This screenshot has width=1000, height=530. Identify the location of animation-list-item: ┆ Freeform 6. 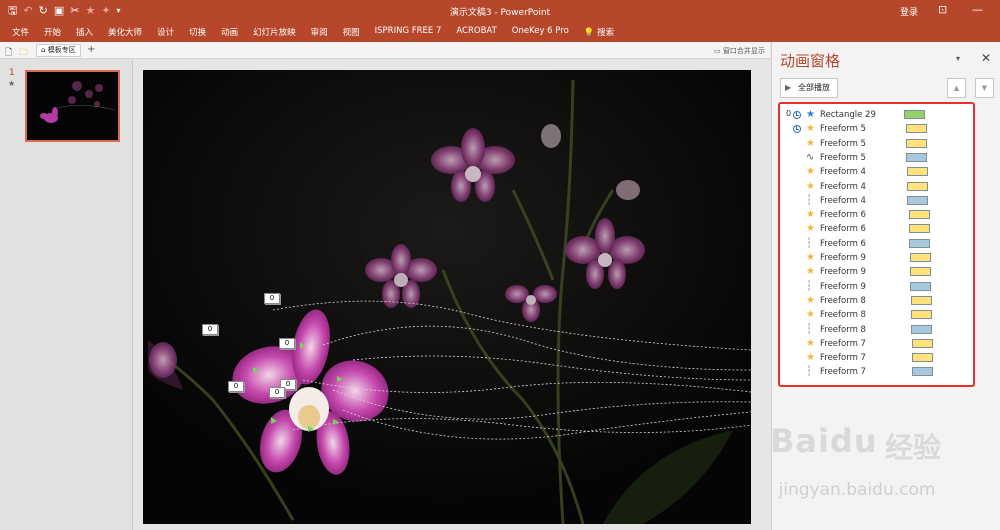
(876, 244).